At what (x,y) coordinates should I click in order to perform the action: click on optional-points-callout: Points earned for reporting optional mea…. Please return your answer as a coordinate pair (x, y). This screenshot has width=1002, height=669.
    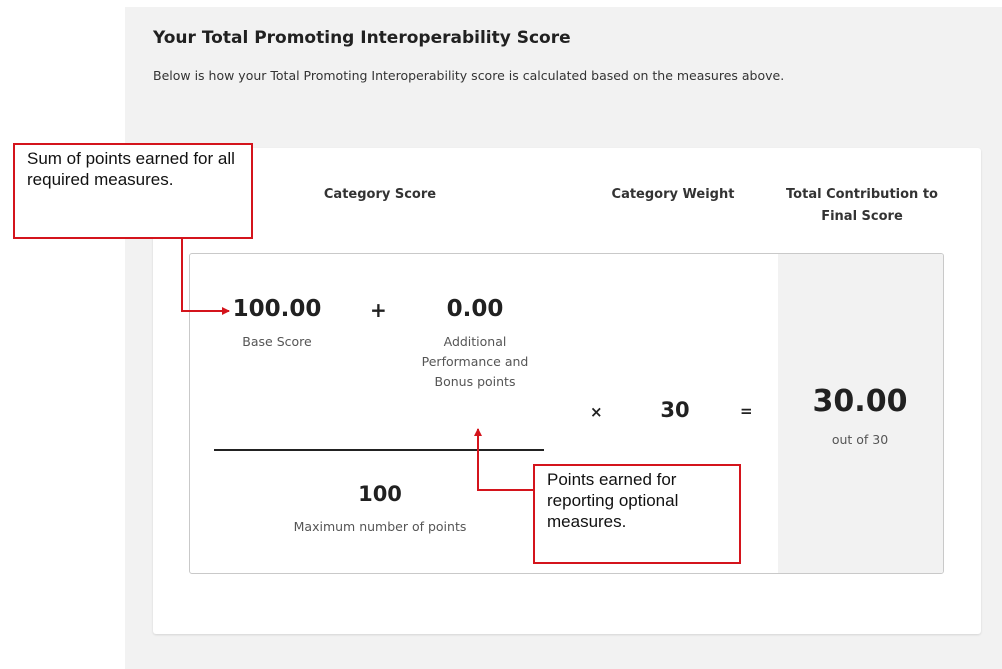
    Looking at the image, I should click on (637, 514).